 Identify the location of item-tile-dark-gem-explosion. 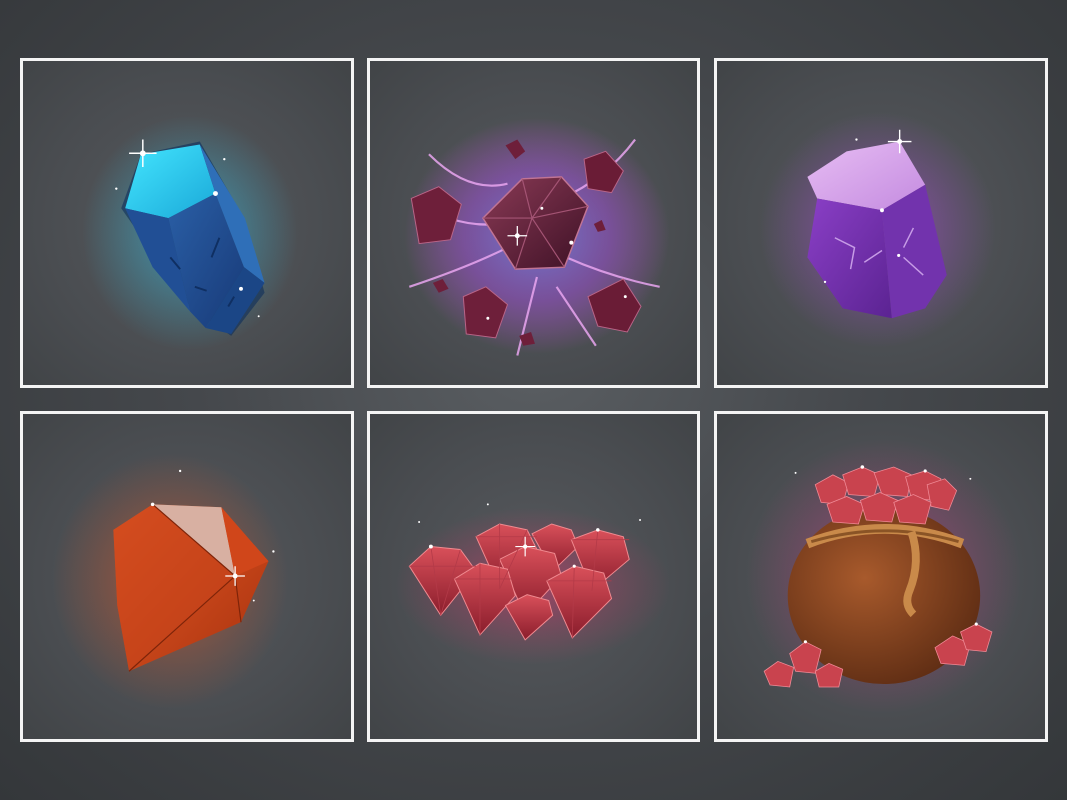
(533, 223).